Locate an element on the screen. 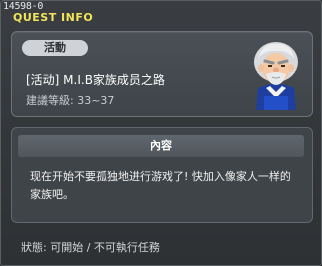  old-man-npc-icon is located at coordinates (276, 73).